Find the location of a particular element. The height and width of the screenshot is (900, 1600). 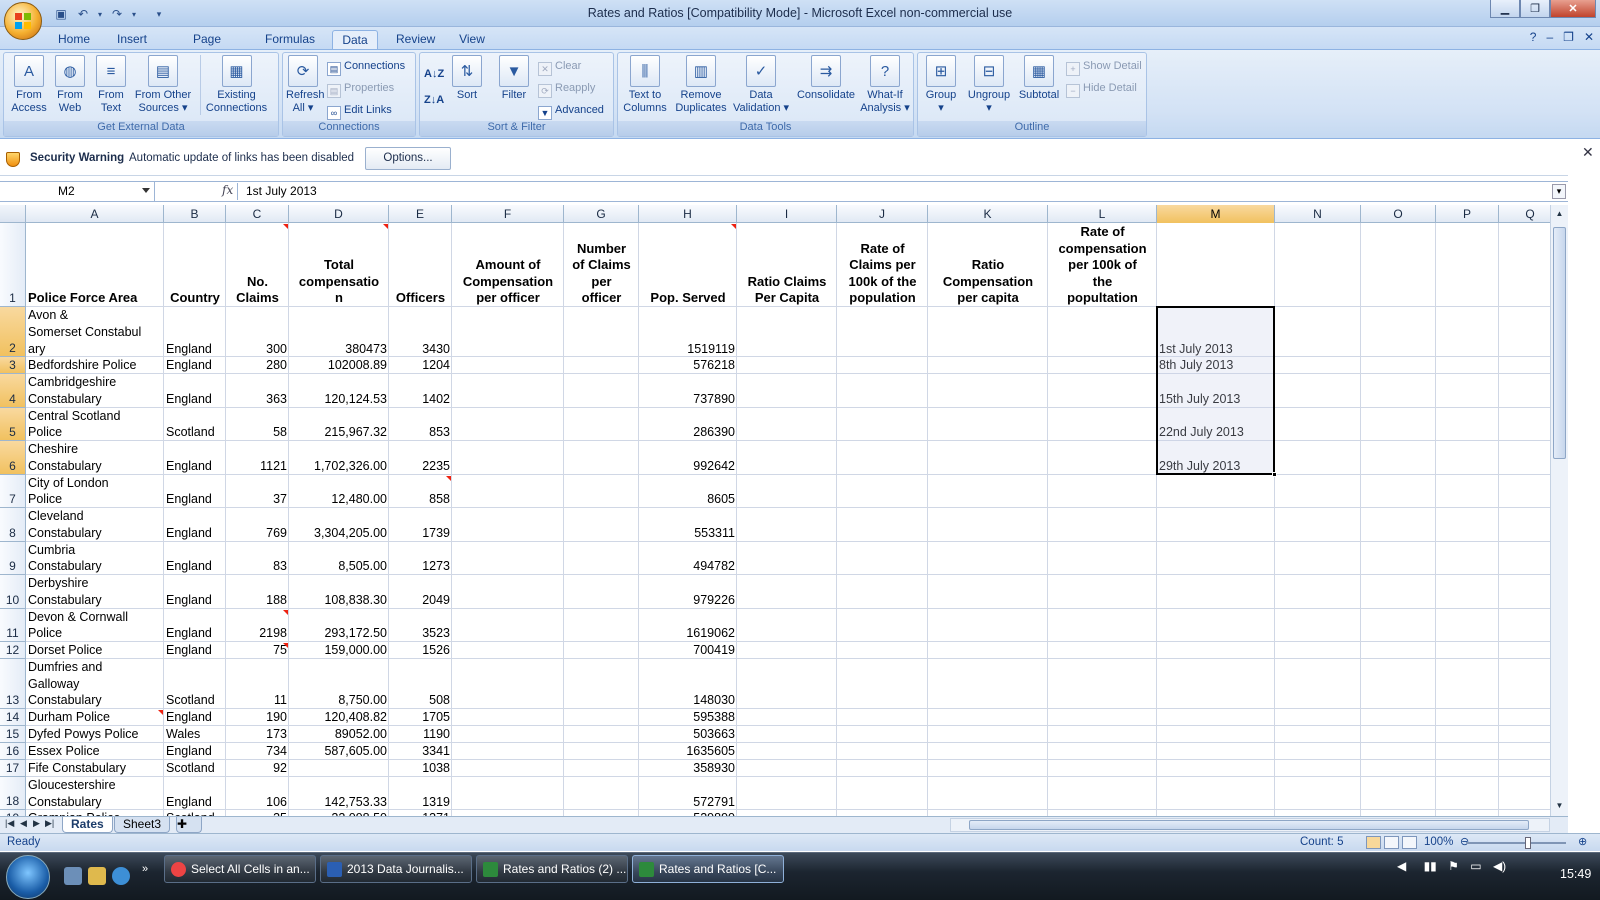

column-header-l: L is located at coordinates (1102, 214).